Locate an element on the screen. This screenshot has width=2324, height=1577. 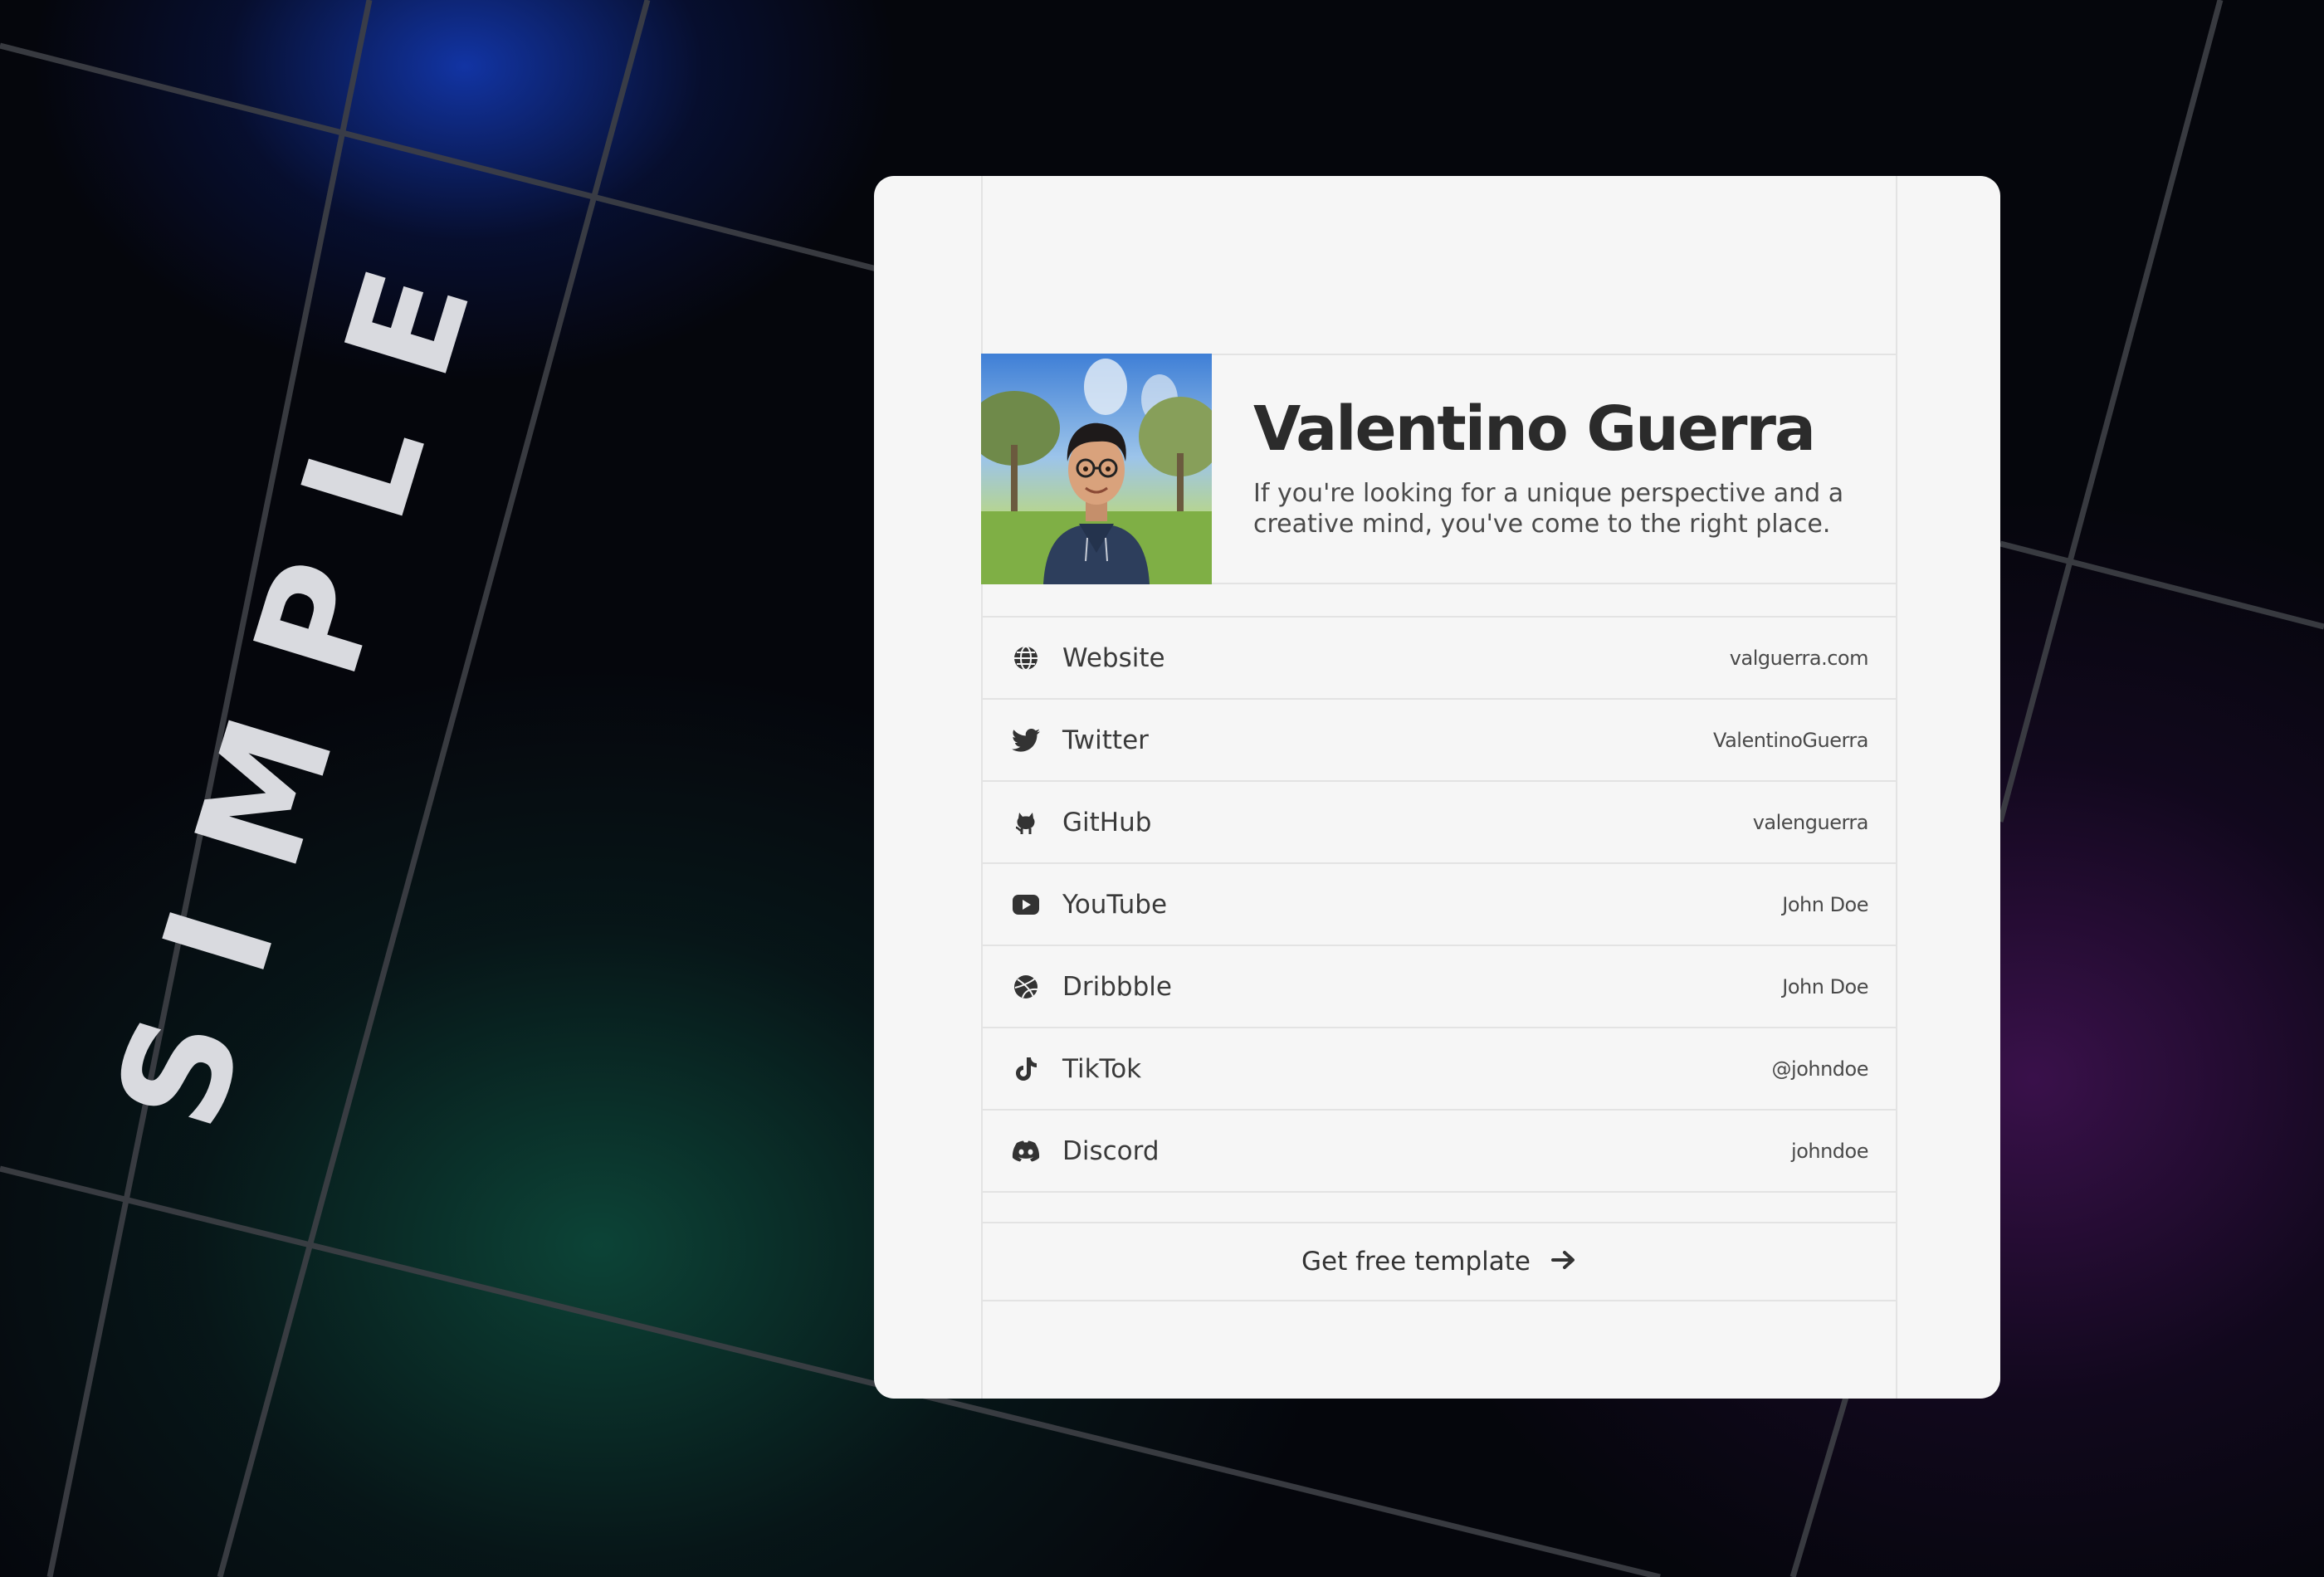
link-youtube: YouTube John Doe is located at coordinates (1439, 905).